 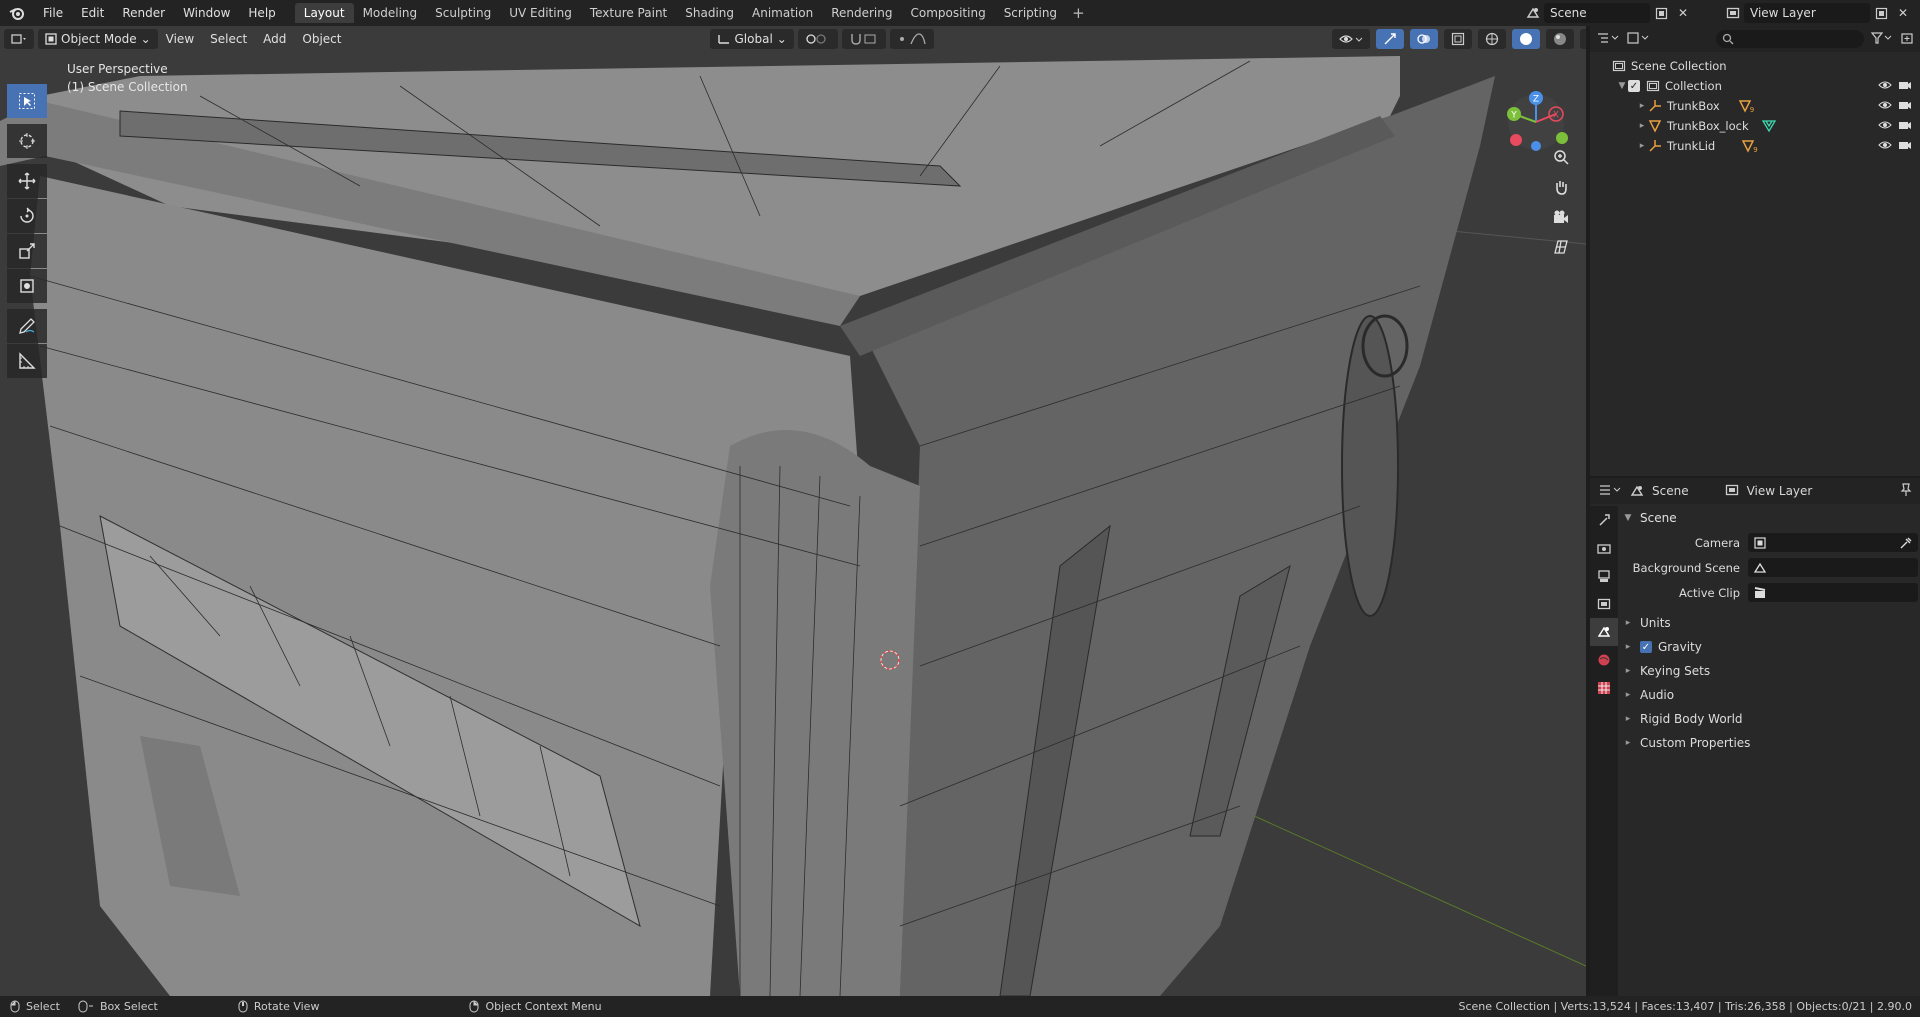 What do you see at coordinates (1770, 719) in the screenshot?
I see `rigid-body-world-panel: ▸ Rigid Body World` at bounding box center [1770, 719].